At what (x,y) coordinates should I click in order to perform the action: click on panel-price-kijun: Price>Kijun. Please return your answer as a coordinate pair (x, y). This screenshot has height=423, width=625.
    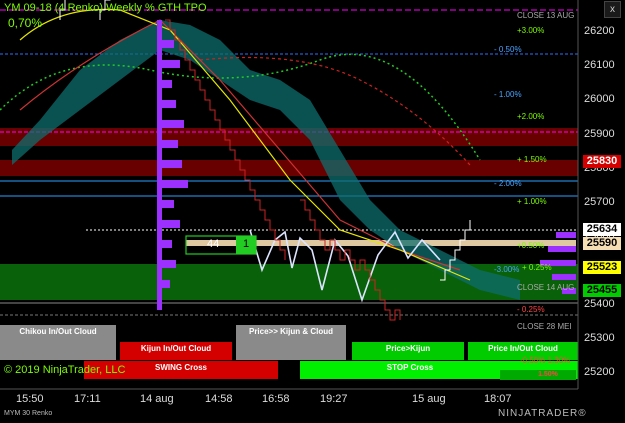
    Looking at the image, I should click on (408, 348).